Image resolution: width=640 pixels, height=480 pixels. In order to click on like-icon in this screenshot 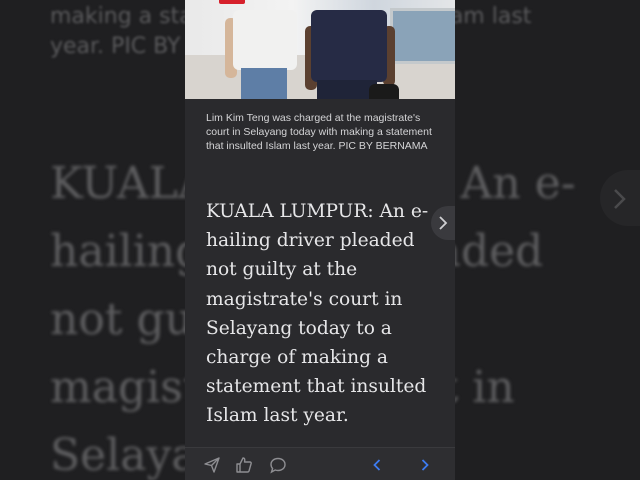, I will do `click(244, 465)`.